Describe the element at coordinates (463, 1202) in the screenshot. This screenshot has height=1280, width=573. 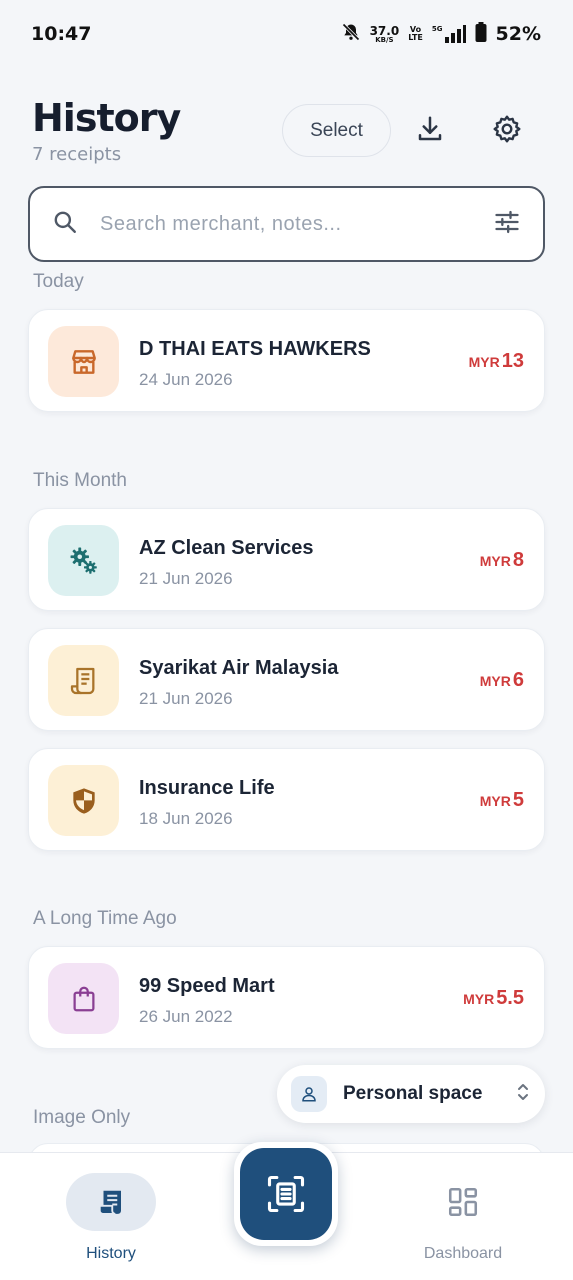
I see `dashboard-grid-icon` at that location.